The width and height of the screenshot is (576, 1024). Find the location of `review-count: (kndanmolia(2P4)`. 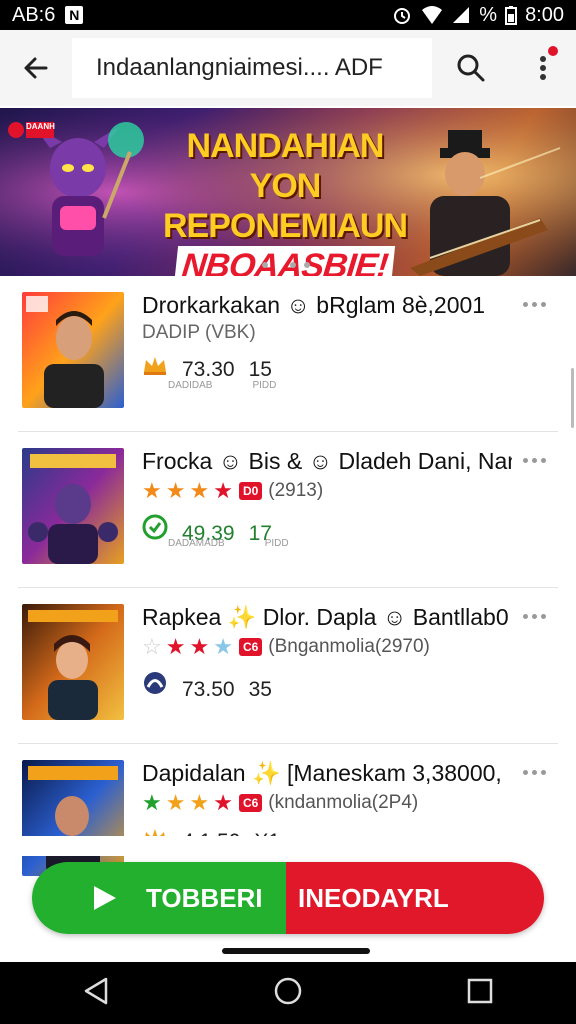

review-count: (kndanmolia(2P4) is located at coordinates (343, 802).